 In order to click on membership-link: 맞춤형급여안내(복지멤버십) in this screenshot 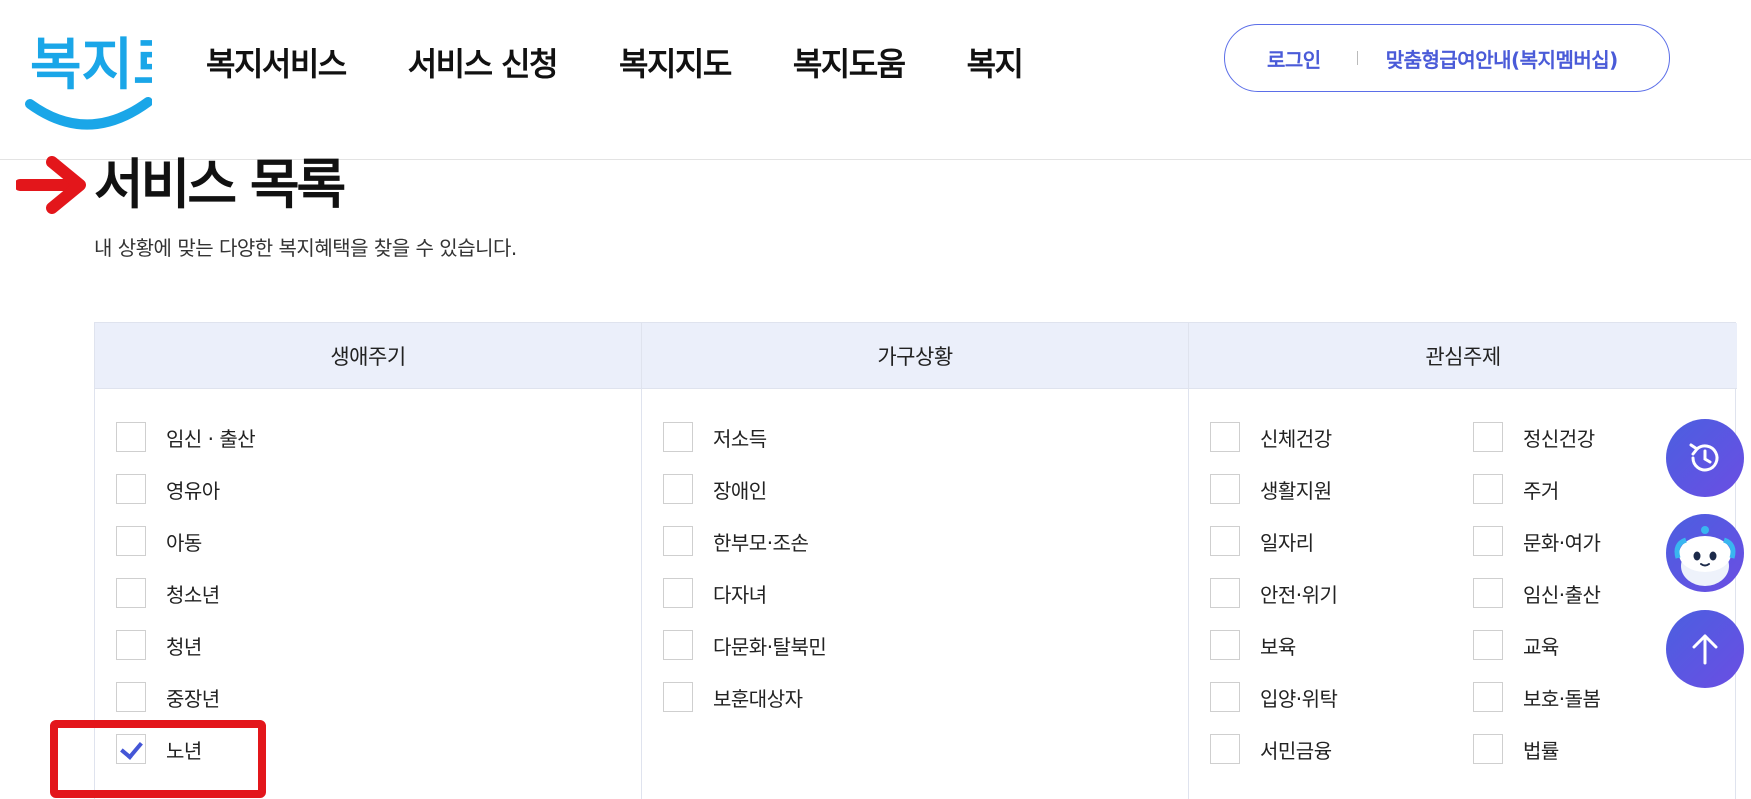, I will do `click(1502, 58)`.